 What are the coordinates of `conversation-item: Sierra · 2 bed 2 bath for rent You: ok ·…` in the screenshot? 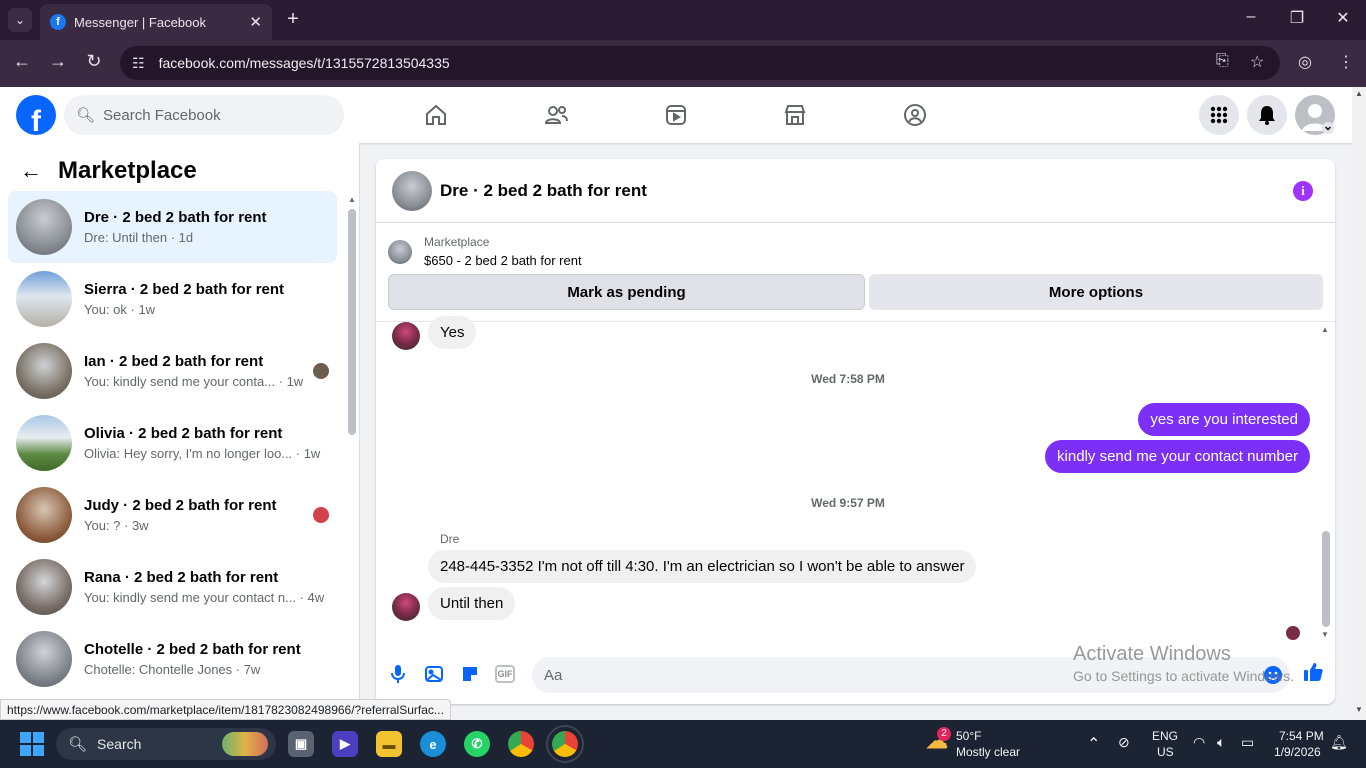 It's located at (172, 299).